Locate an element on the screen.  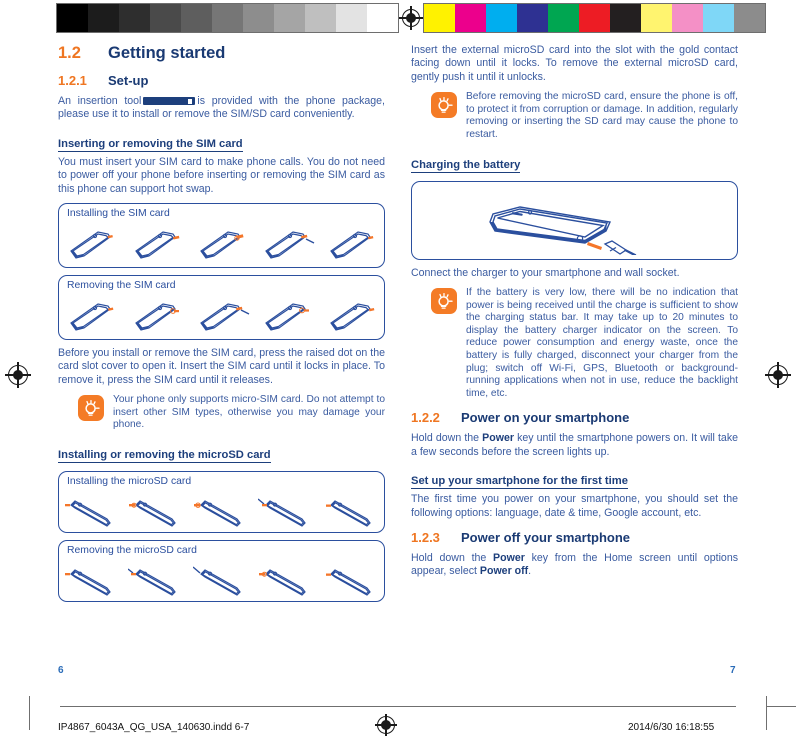
power-off-text-start: Hold down the is located at coordinates (452, 557).